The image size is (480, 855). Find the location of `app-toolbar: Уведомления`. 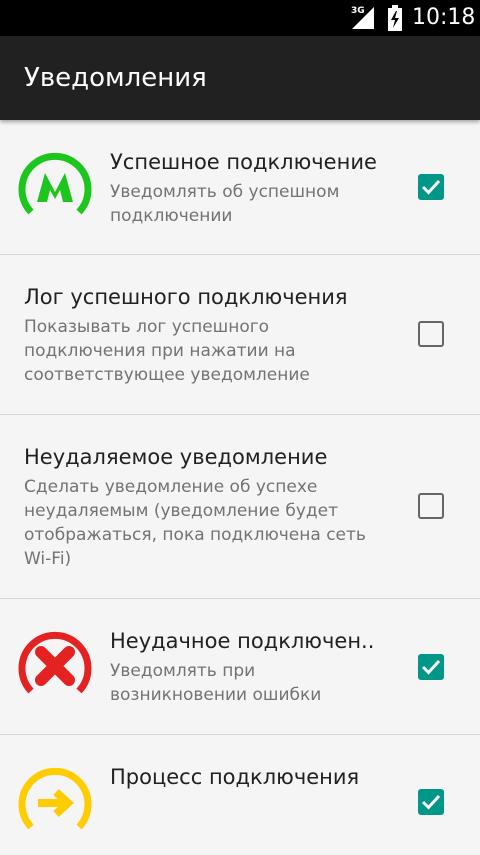

app-toolbar: Уведомления is located at coordinates (240, 78).